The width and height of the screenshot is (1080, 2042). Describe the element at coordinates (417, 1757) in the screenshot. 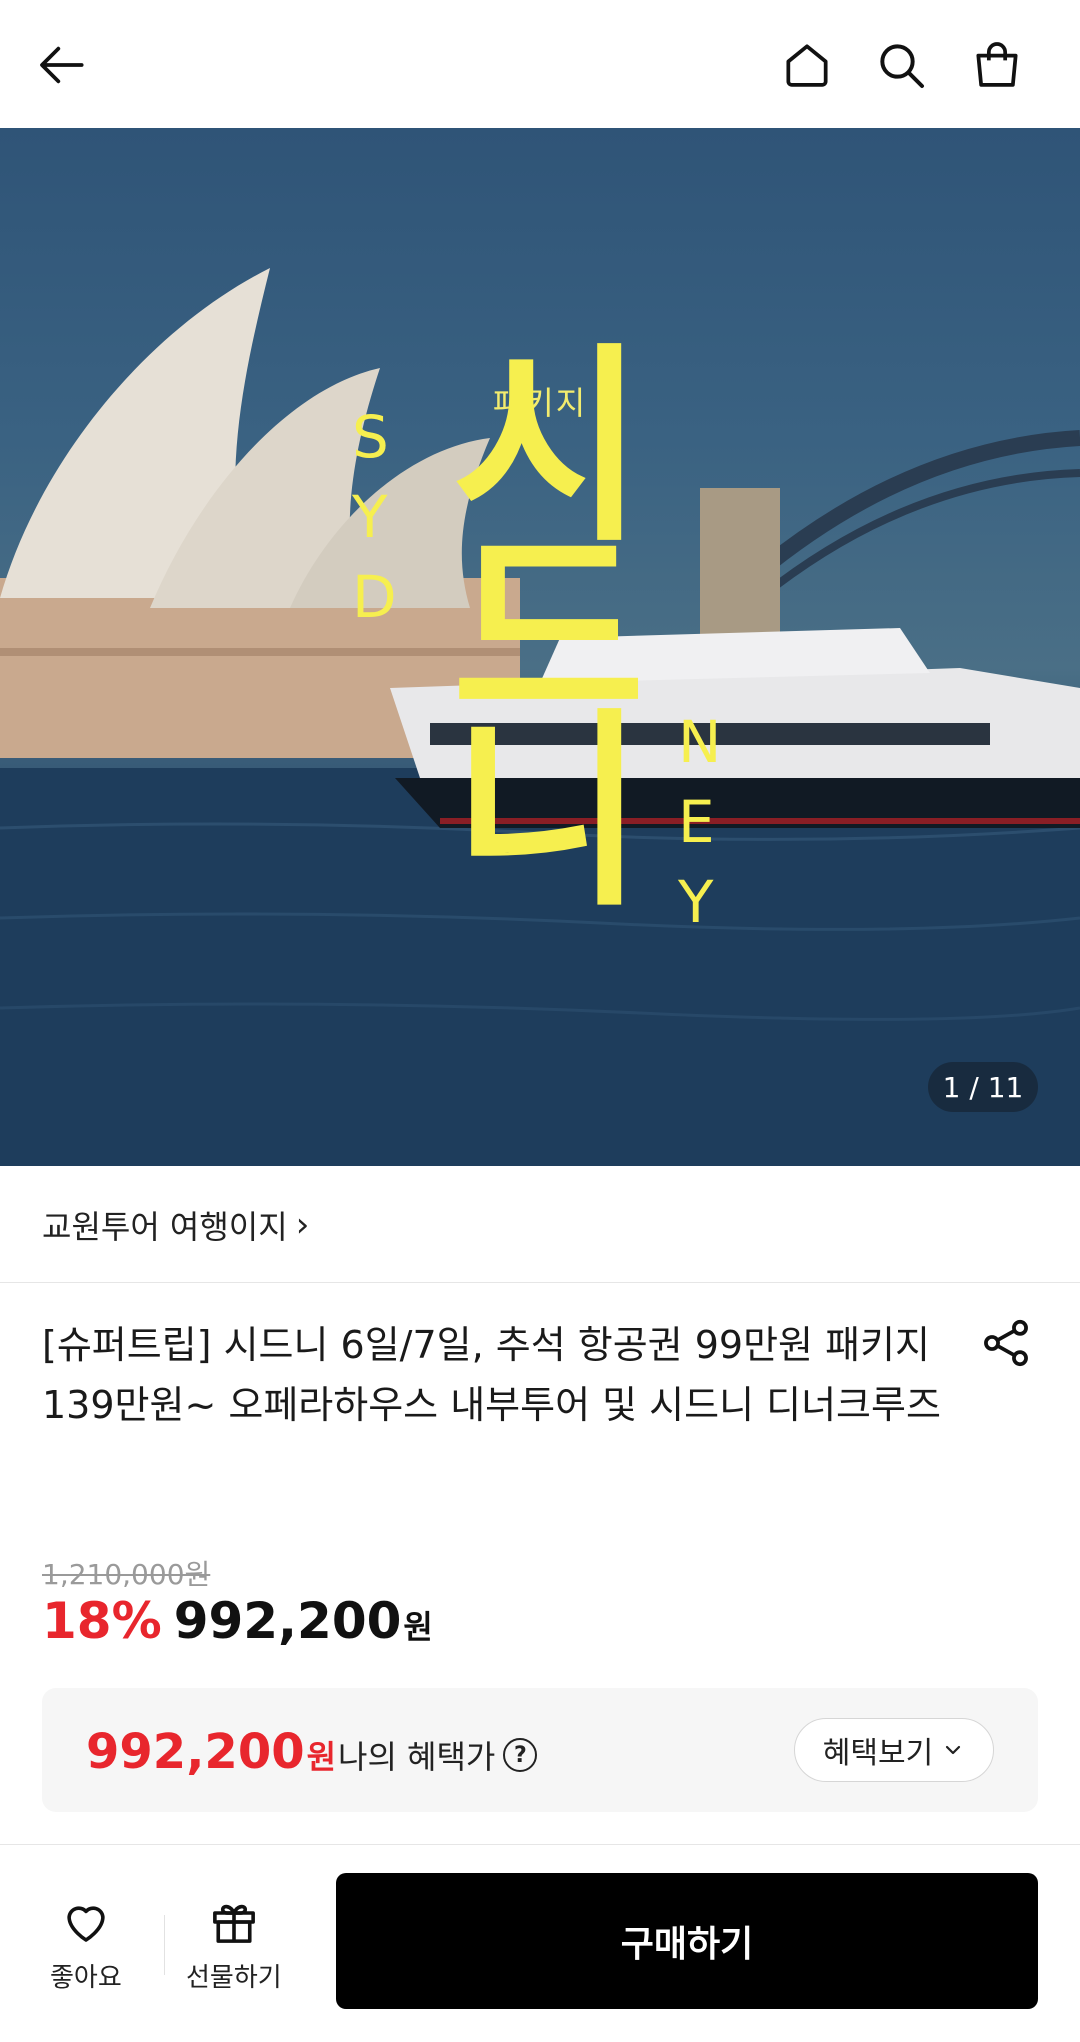

I see `benefit-label-text: 나의 혜택가` at that location.